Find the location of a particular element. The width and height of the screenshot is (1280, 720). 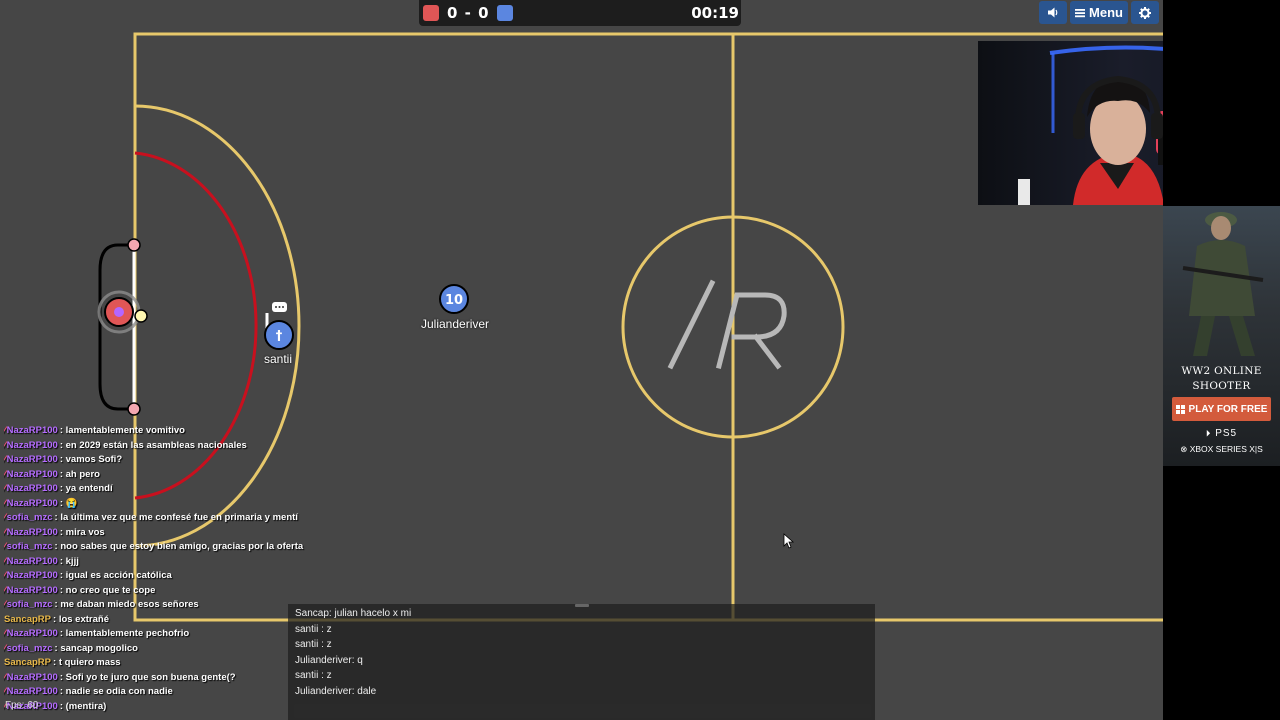

goal-post-top is located at coordinates (134, 245).